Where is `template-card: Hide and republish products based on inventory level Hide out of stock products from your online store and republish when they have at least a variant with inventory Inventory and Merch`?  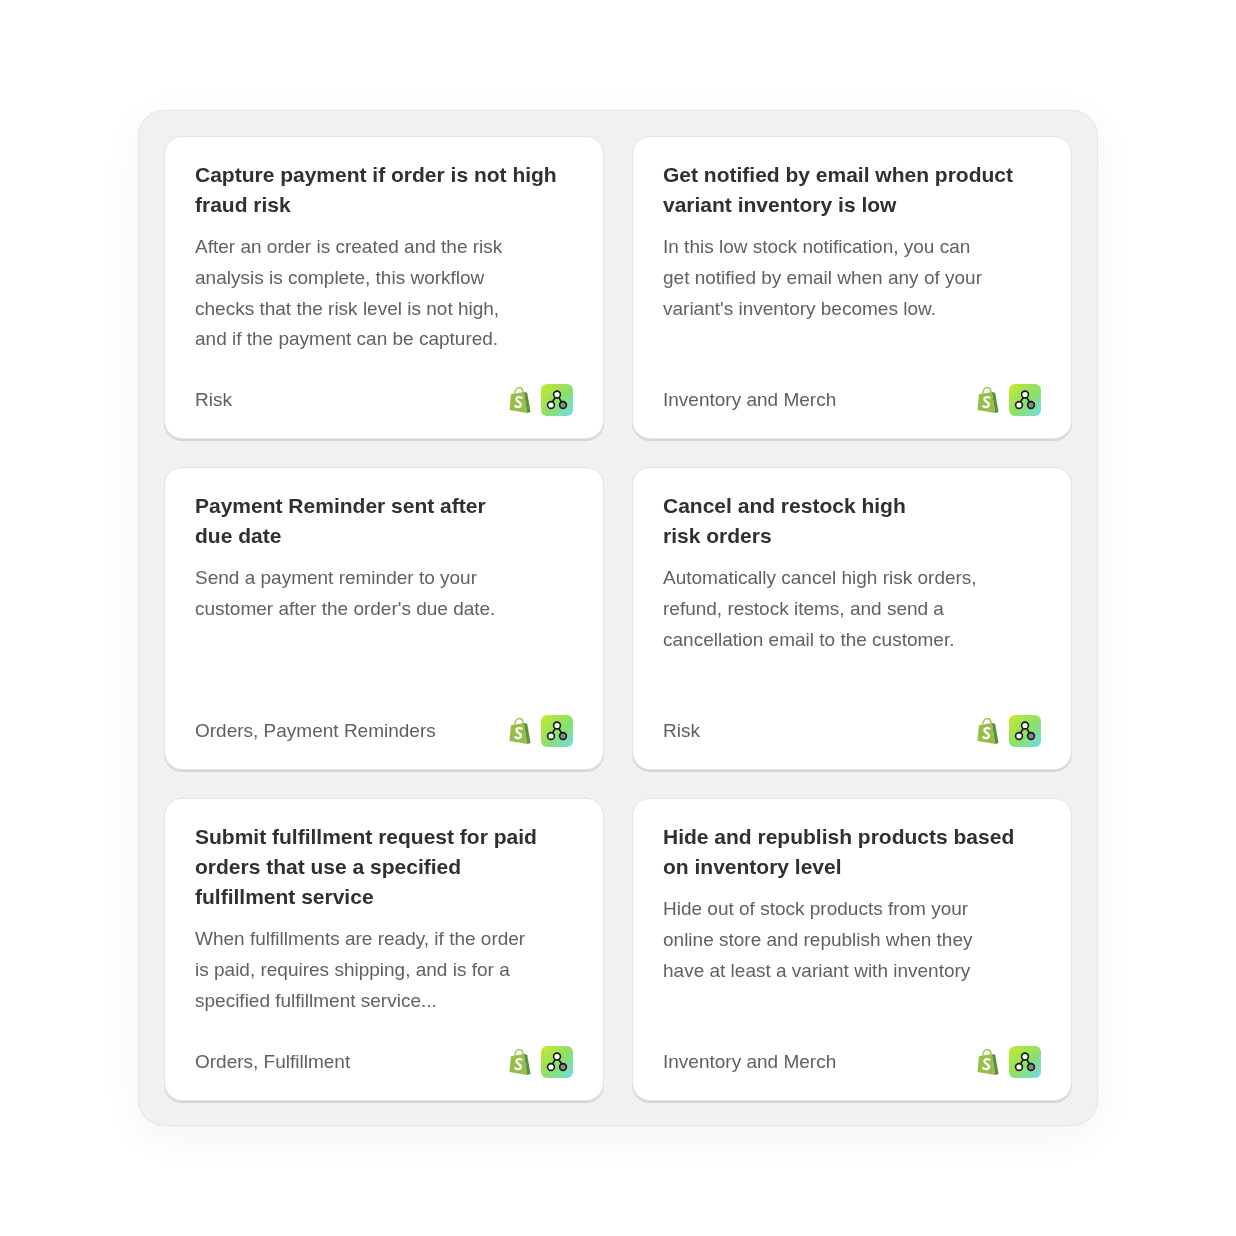
template-card: Hide and republish products based on inventory level Hide out of stock products from your online store and republish when they have at least a variant with inventory Inventory and Merch is located at coordinates (852, 949).